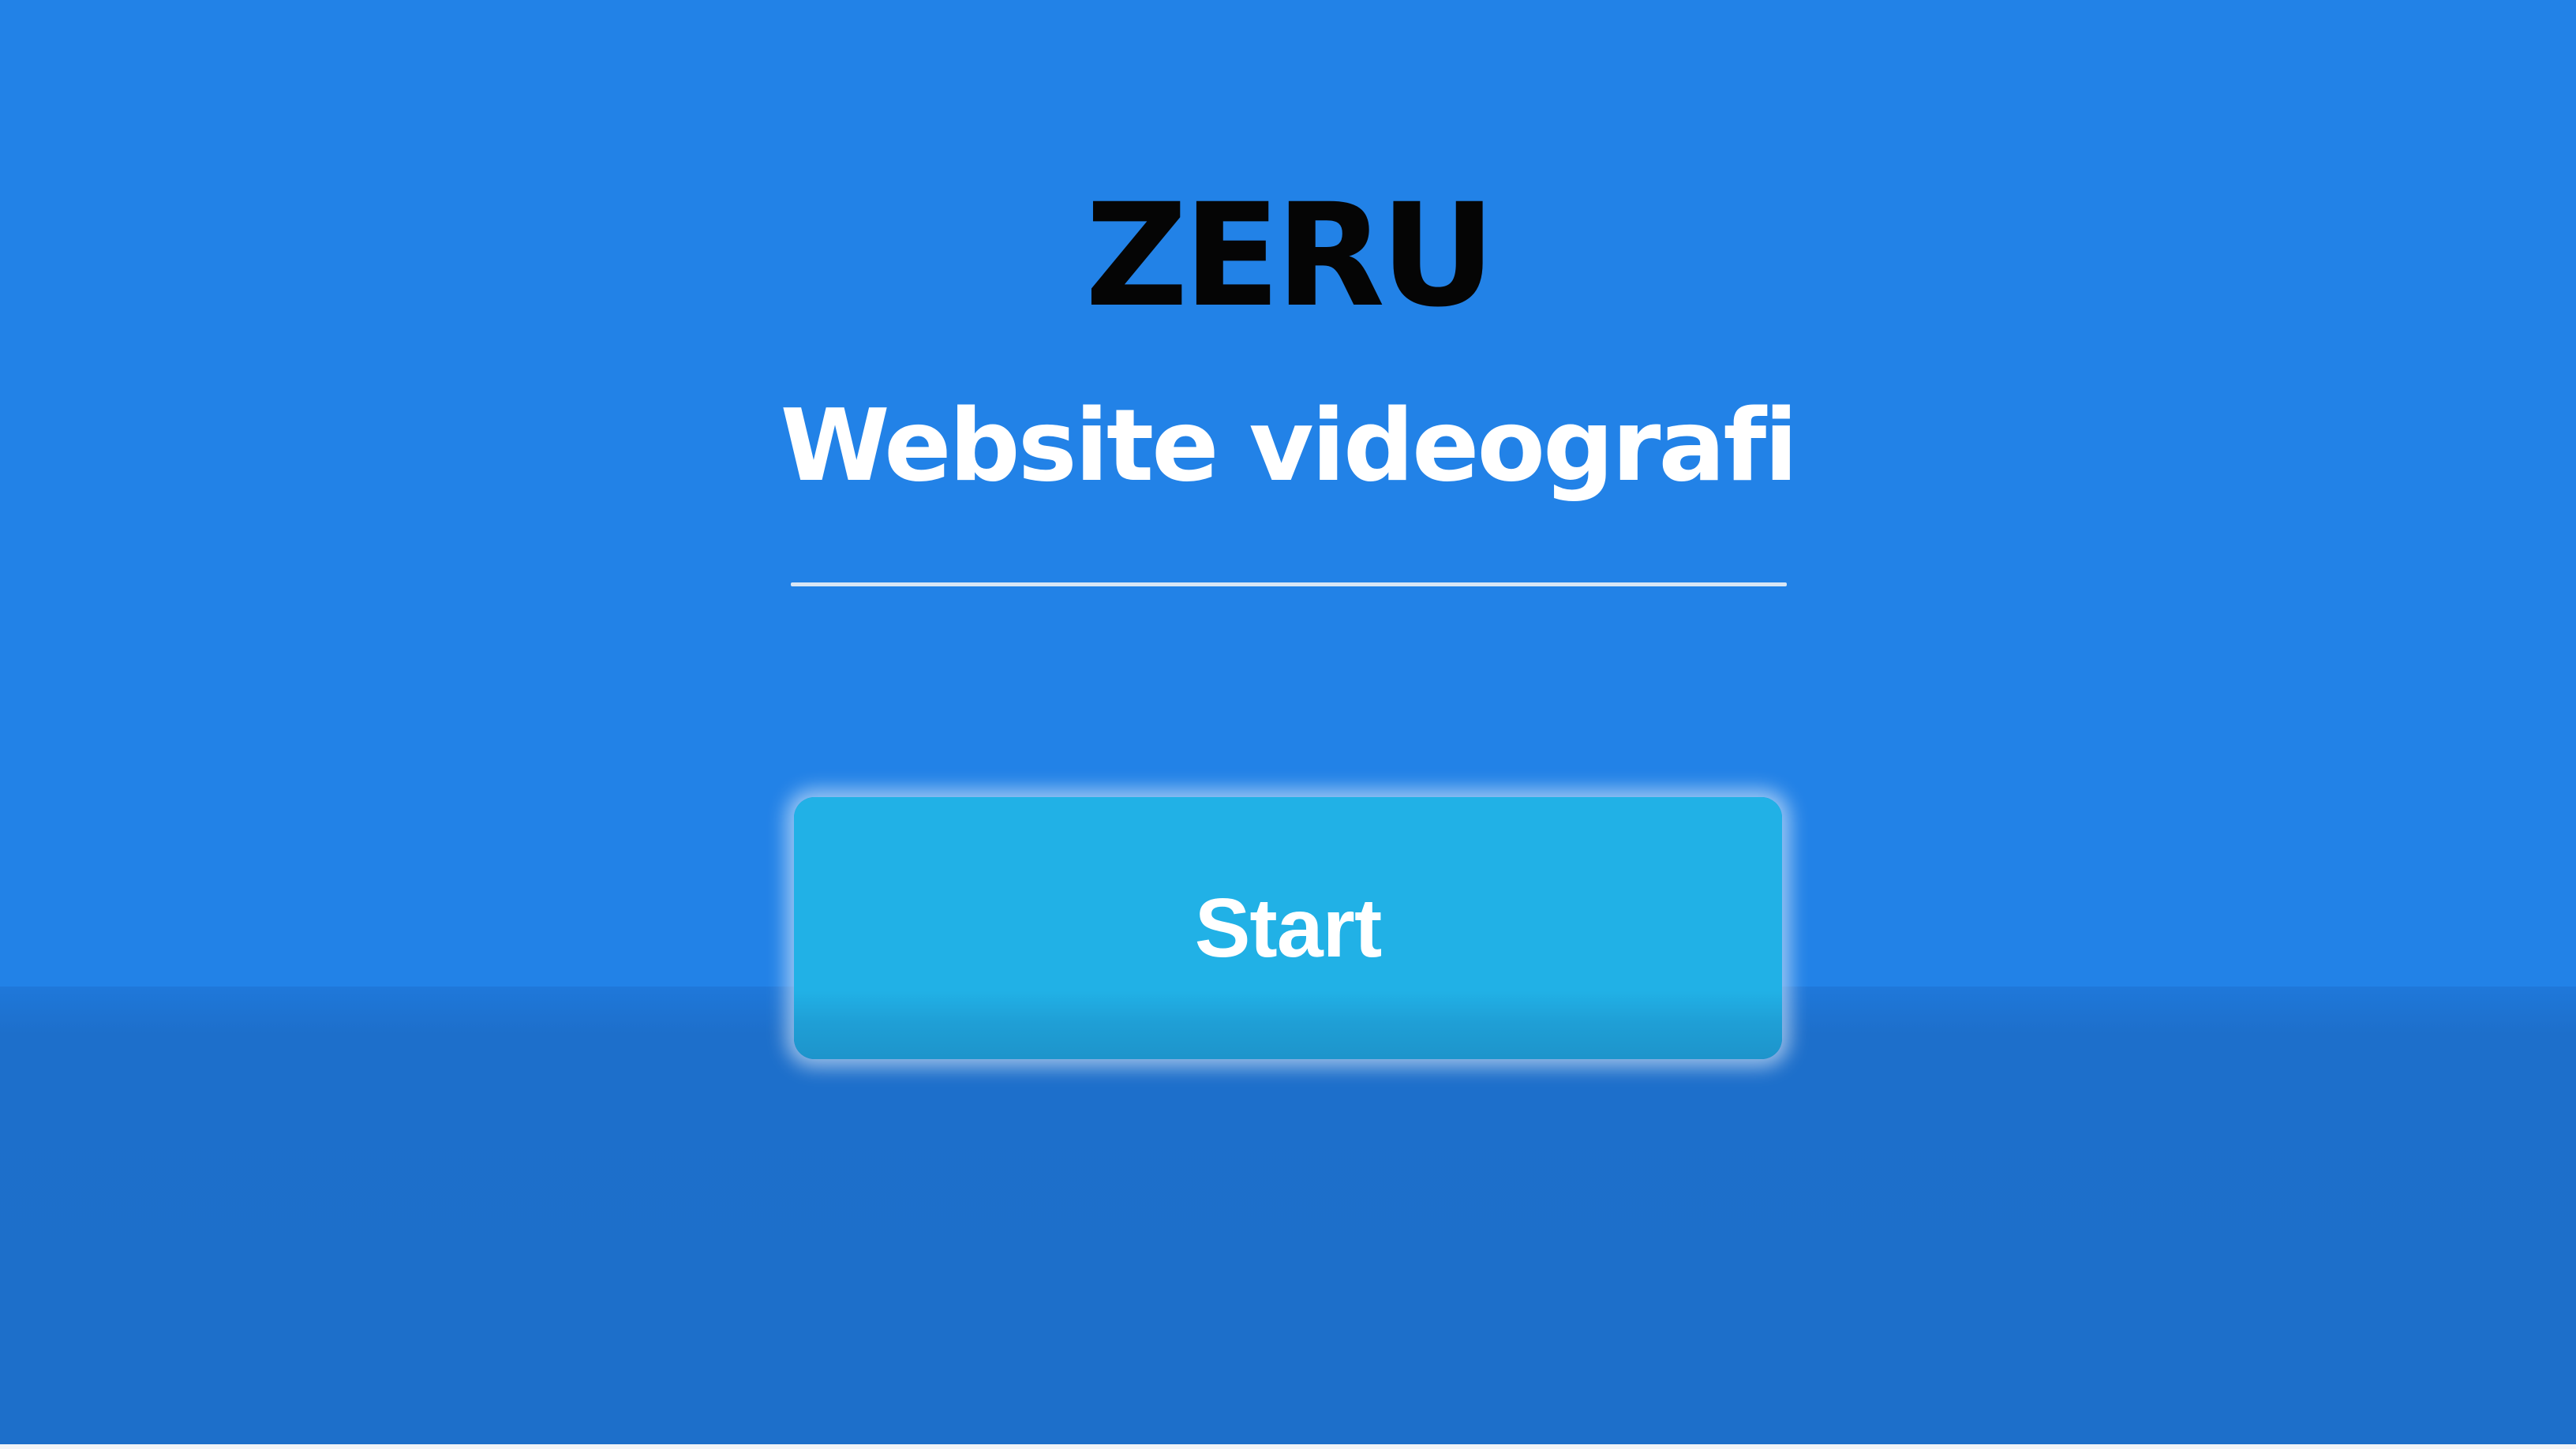  What do you see at coordinates (1290, 256) in the screenshot?
I see `brand-title: ZERU` at bounding box center [1290, 256].